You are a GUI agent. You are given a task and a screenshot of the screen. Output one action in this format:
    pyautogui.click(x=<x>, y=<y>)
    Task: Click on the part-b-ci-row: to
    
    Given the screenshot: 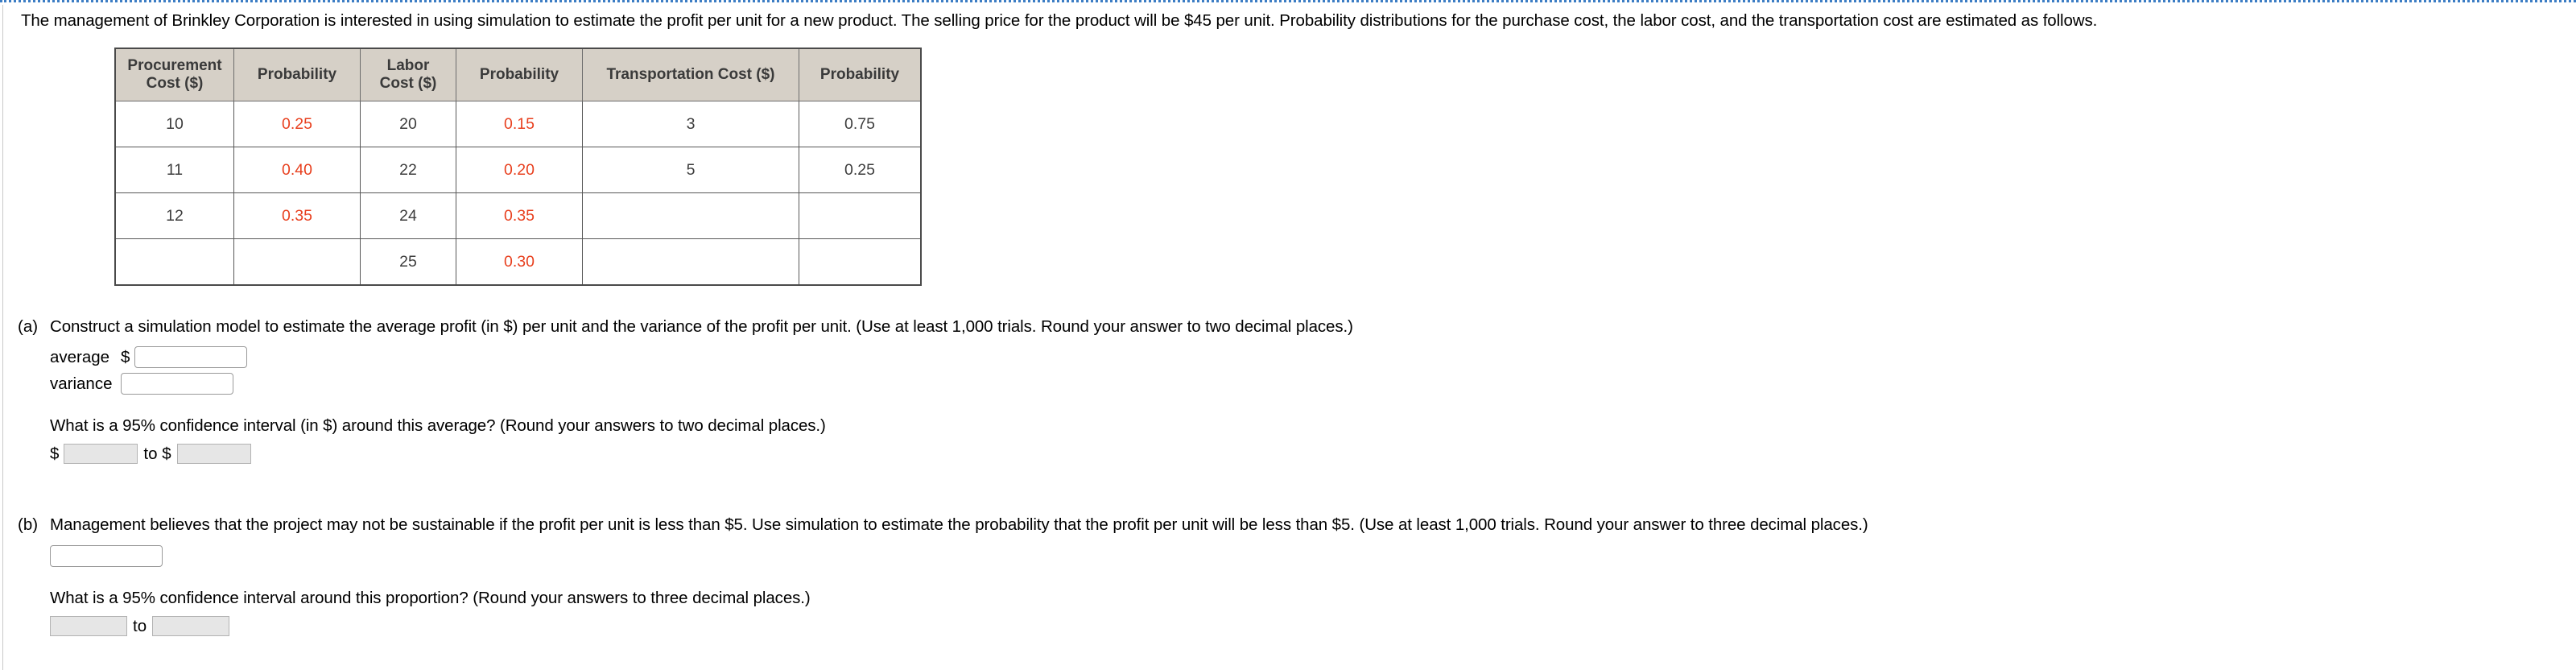 What is the action you would take?
    pyautogui.click(x=959, y=626)
    